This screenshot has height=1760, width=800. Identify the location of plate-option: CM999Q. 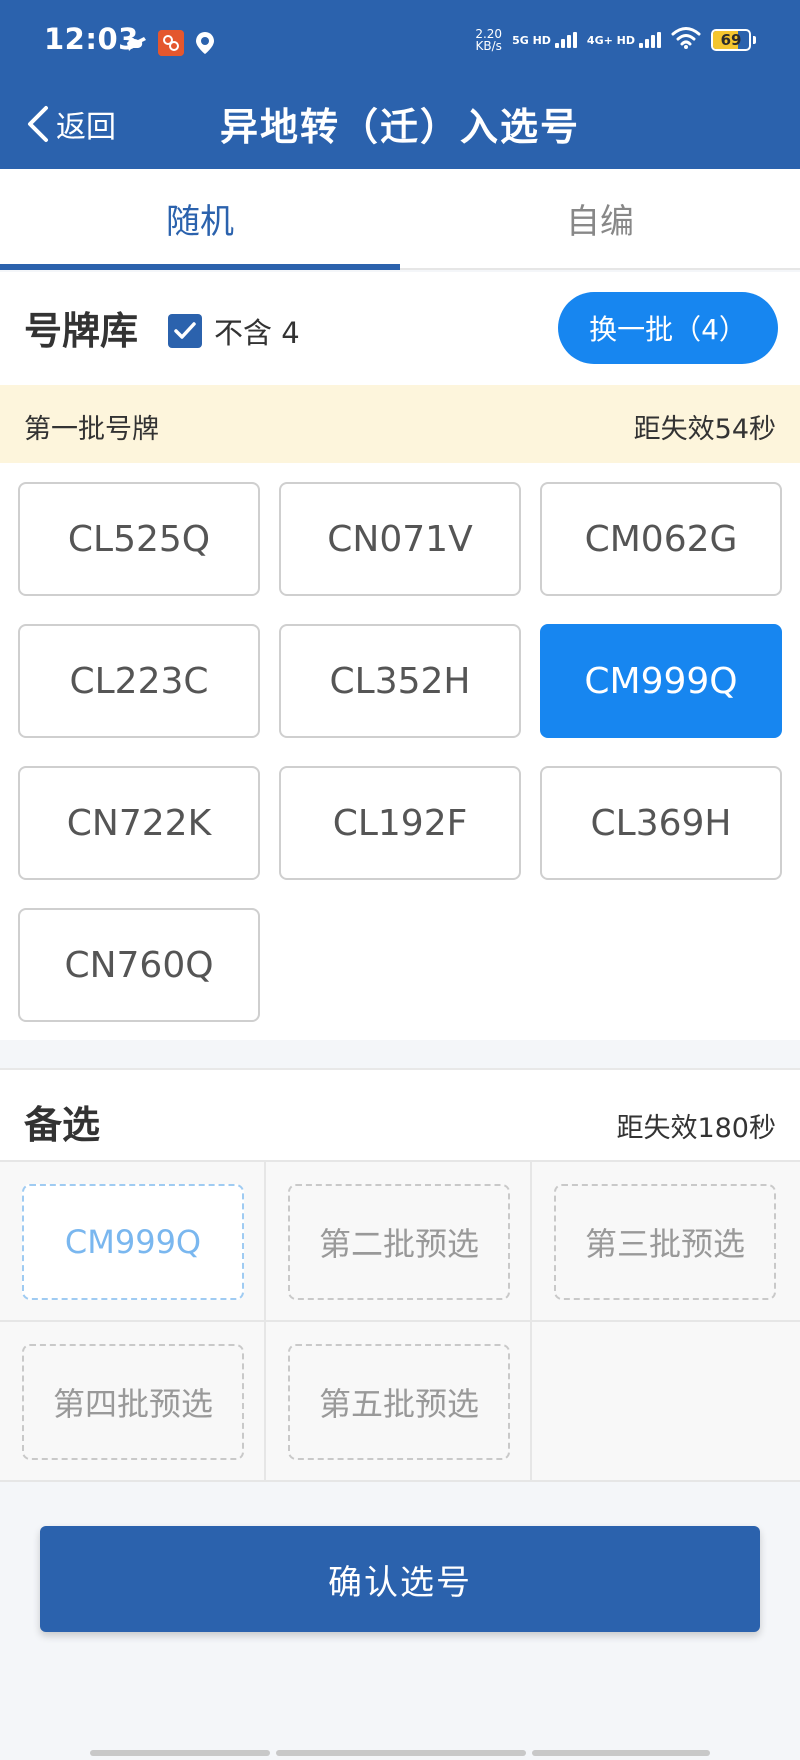
(661, 681).